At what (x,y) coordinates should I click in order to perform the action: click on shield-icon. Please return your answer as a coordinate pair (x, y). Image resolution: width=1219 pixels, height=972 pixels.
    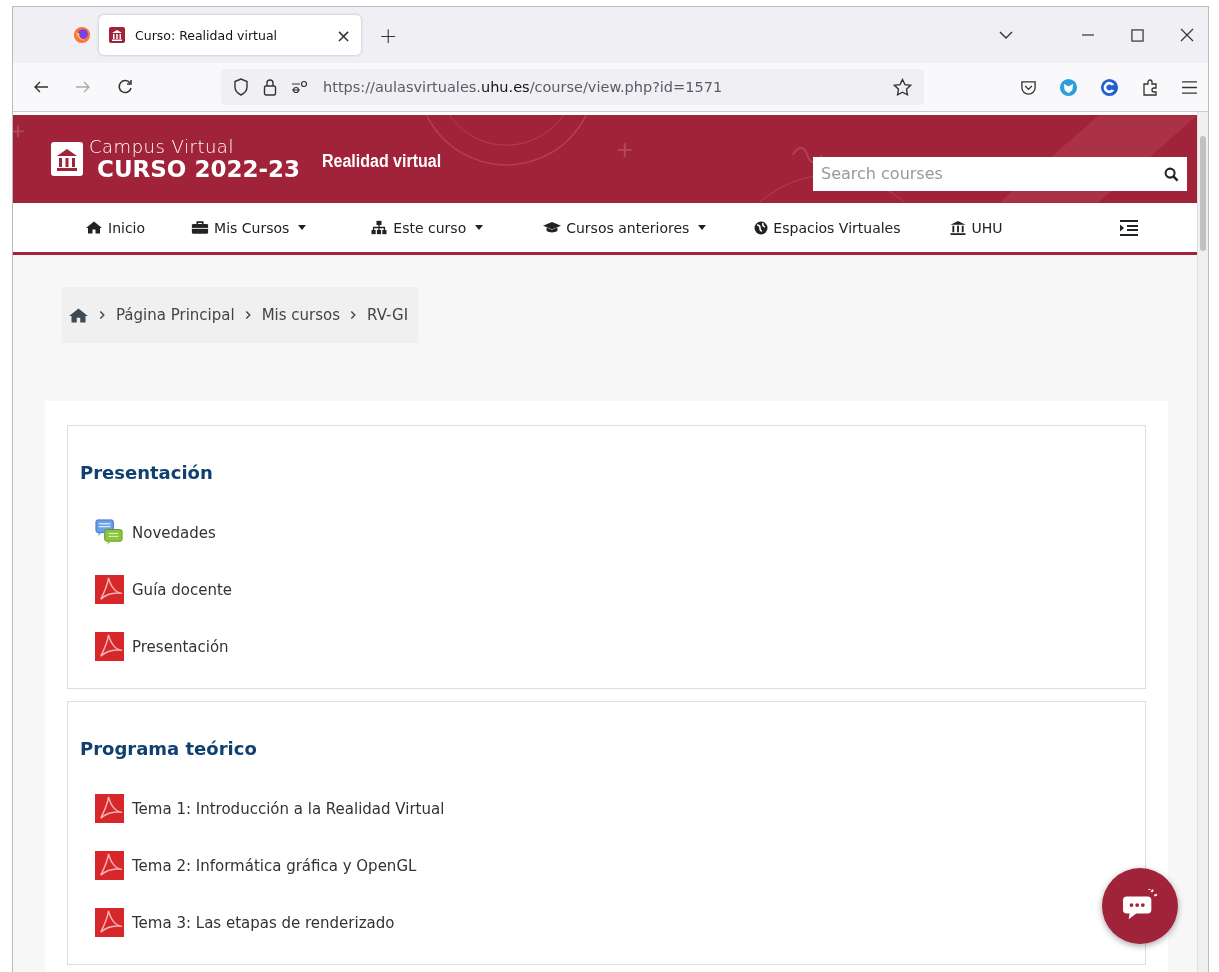
    Looking at the image, I should click on (241, 87).